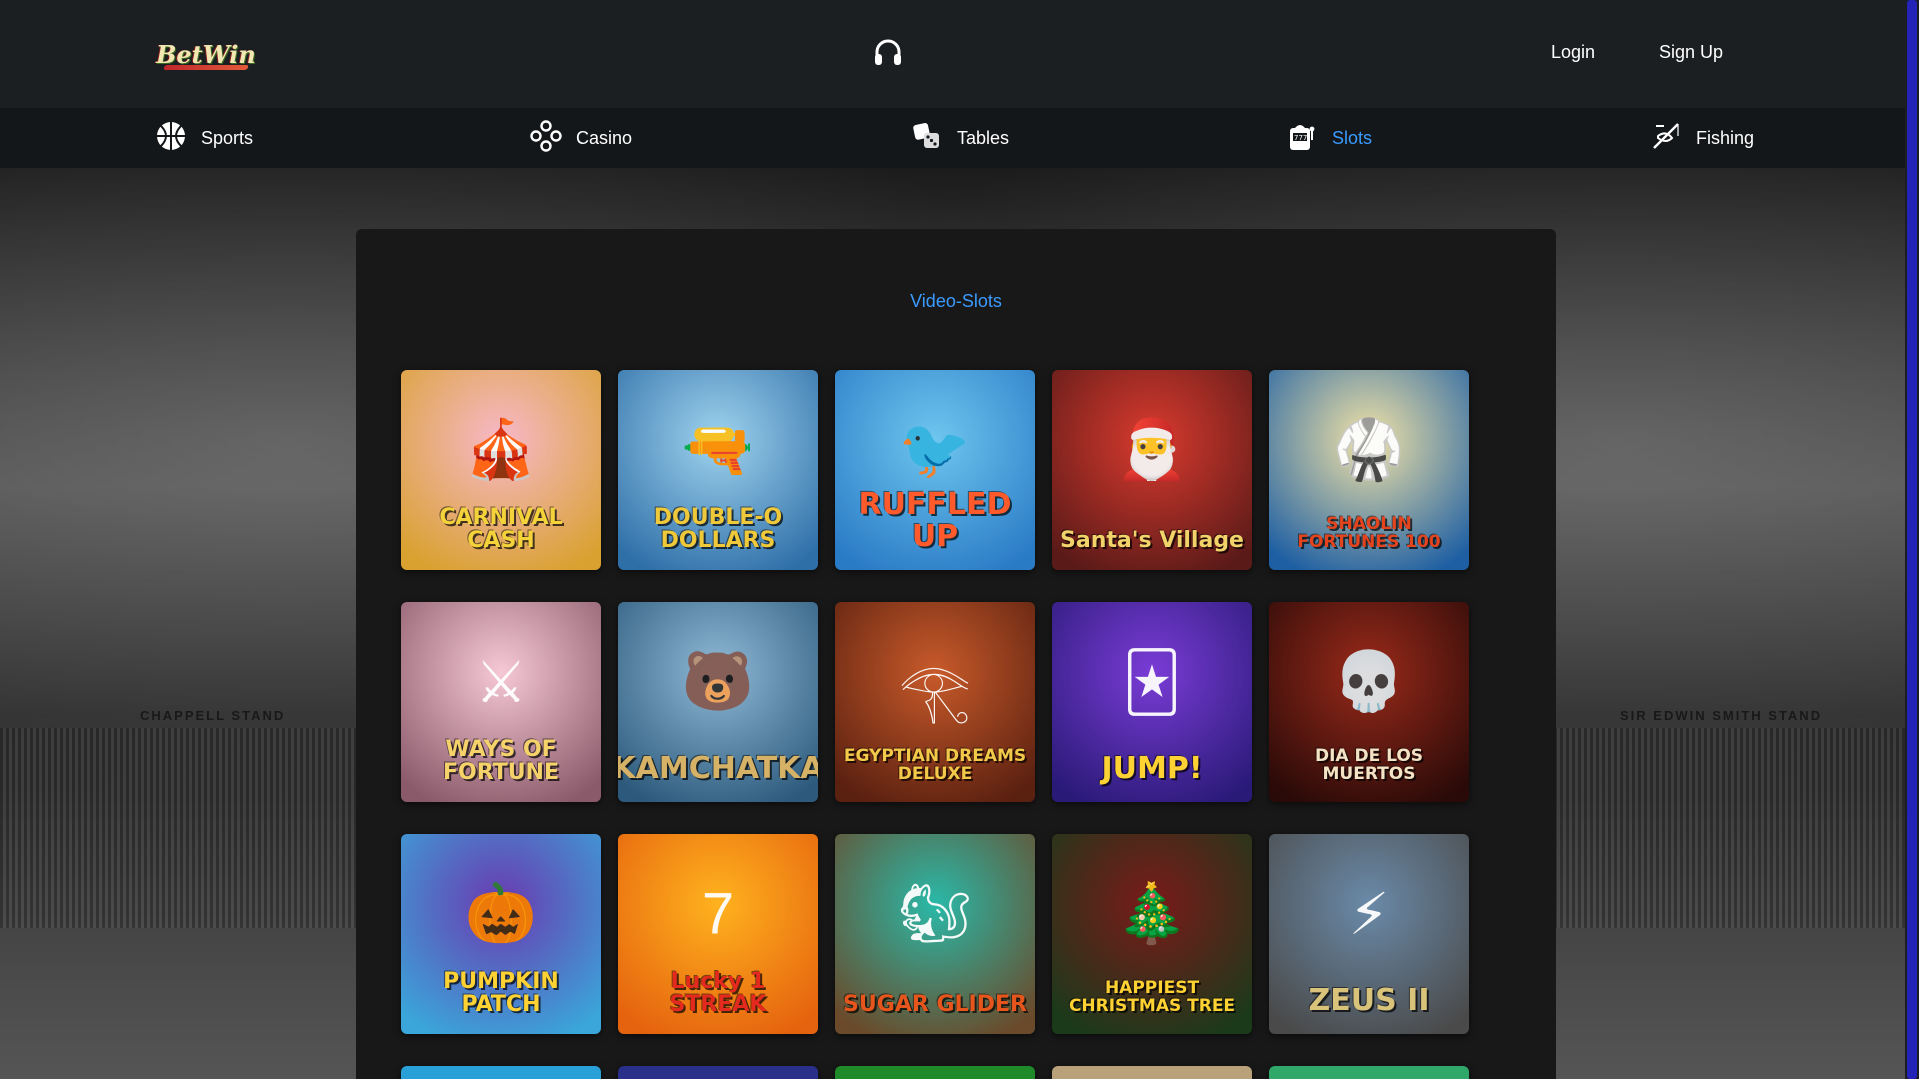 The height and width of the screenshot is (1079, 1919). I want to click on nav-label-fishing: Fishing, so click(1725, 137).